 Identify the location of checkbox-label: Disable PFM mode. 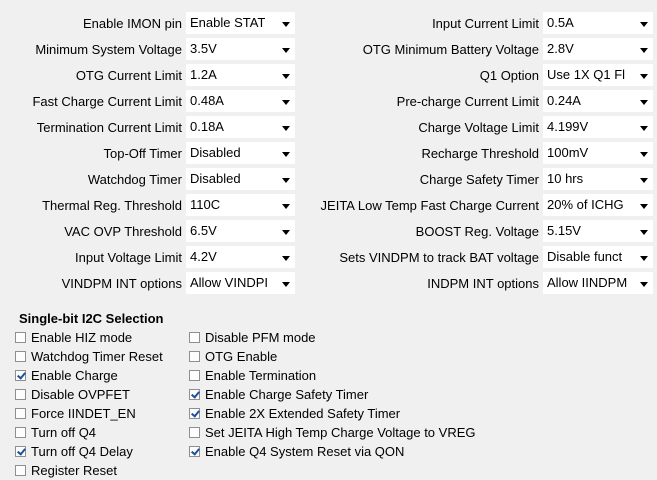
(260, 337).